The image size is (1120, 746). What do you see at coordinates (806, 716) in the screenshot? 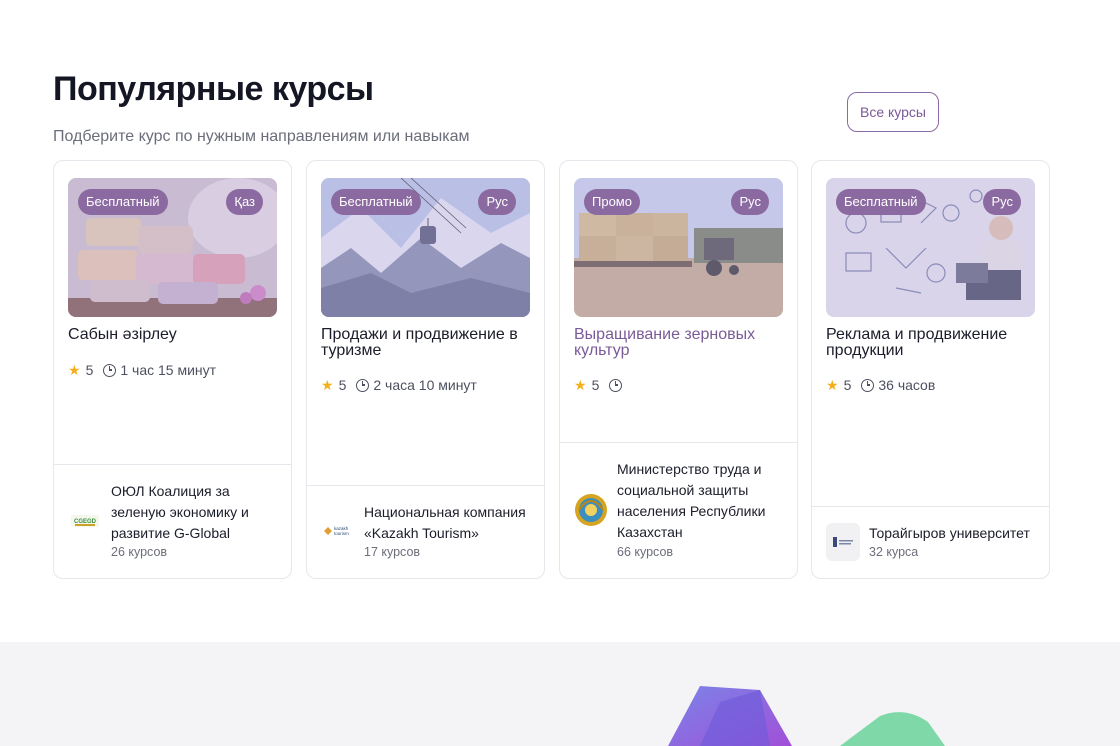
I see `decorative-shapes` at bounding box center [806, 716].